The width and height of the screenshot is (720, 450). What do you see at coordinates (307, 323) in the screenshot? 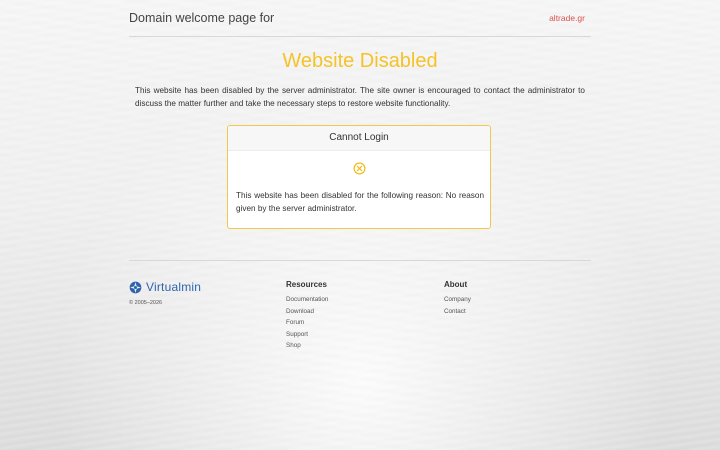
I see `link-forum: Forum` at bounding box center [307, 323].